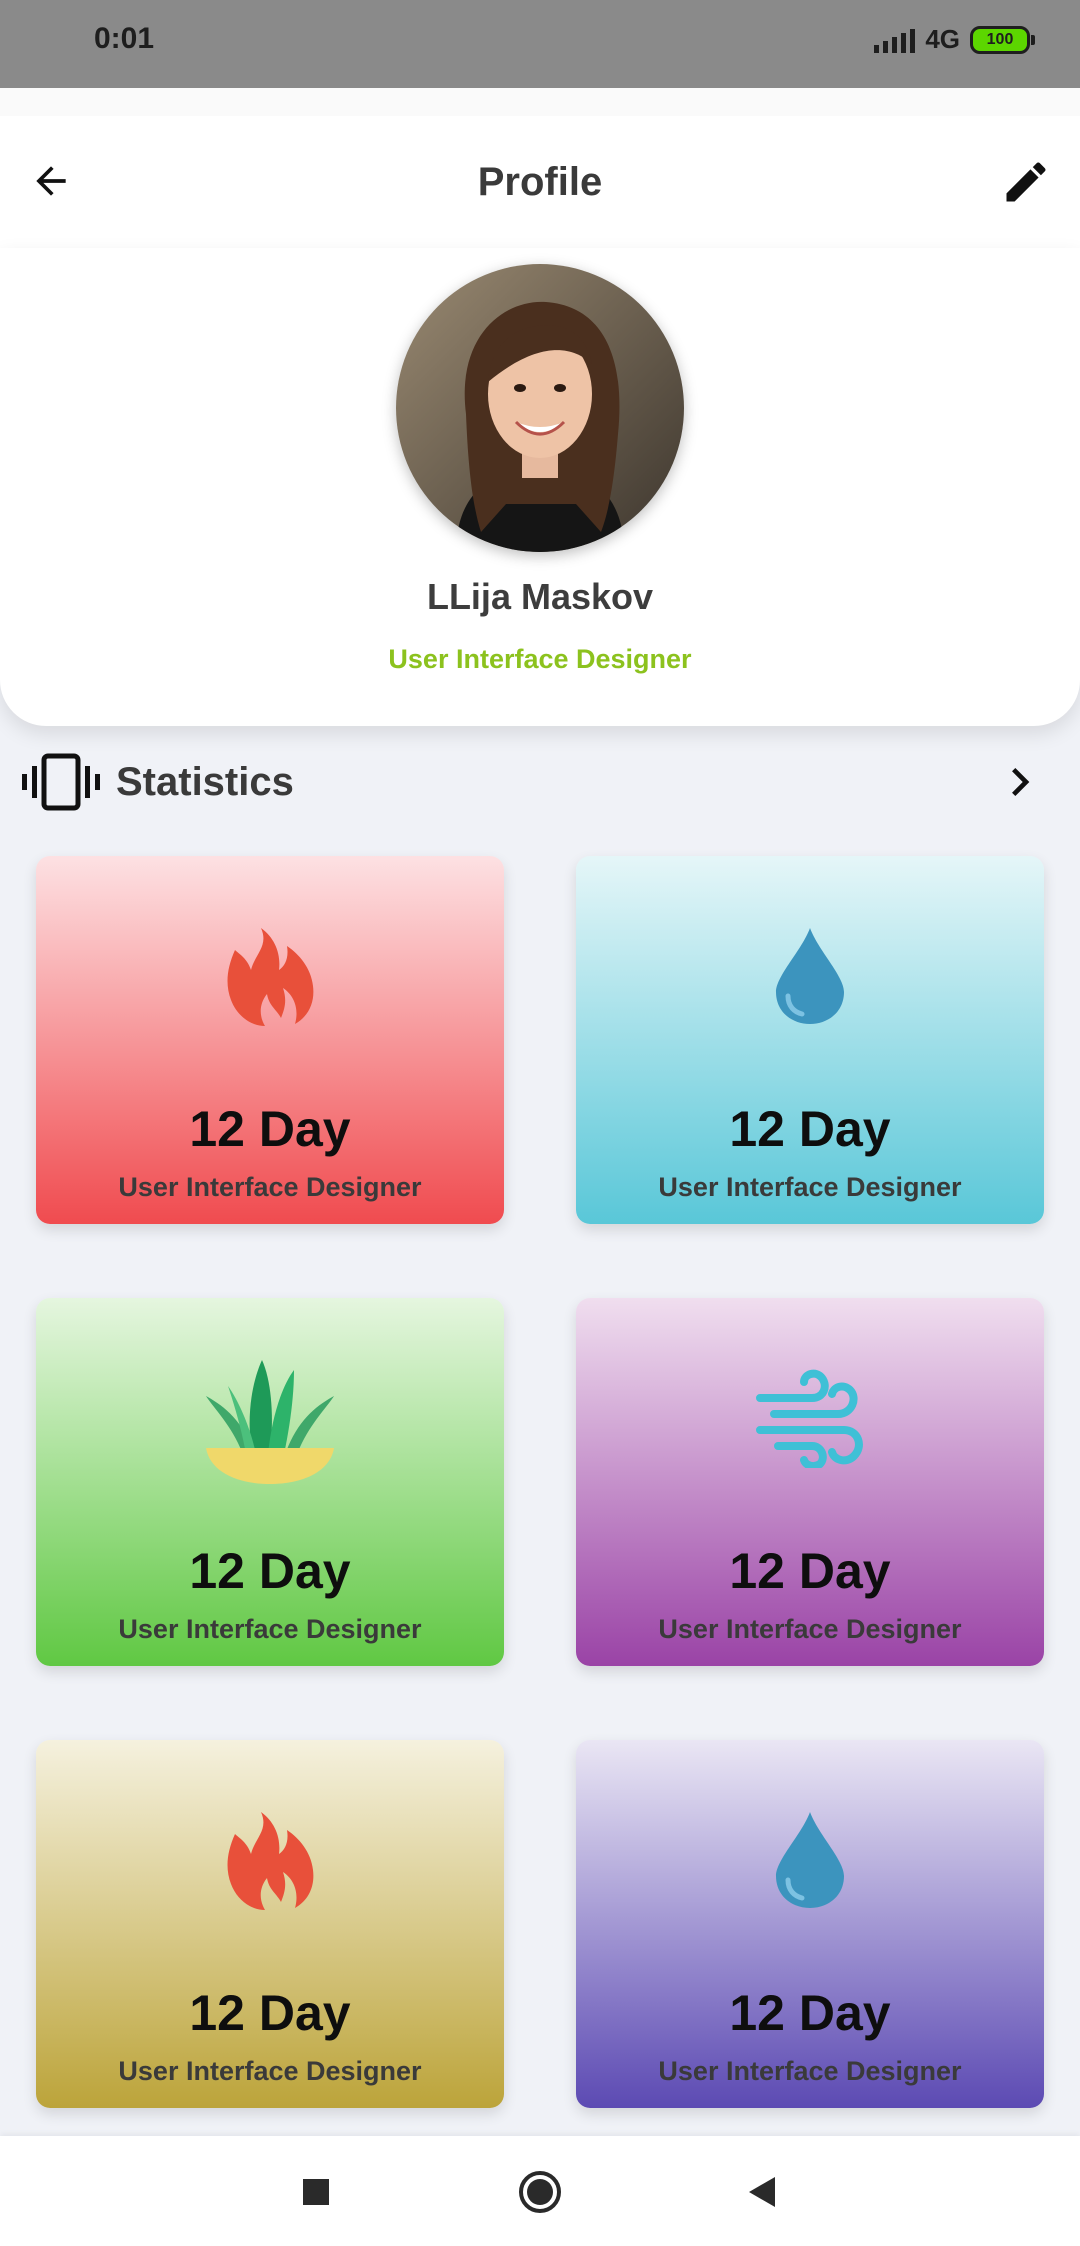 Image resolution: width=1080 pixels, height=2246 pixels. I want to click on avatar, so click(540, 408).